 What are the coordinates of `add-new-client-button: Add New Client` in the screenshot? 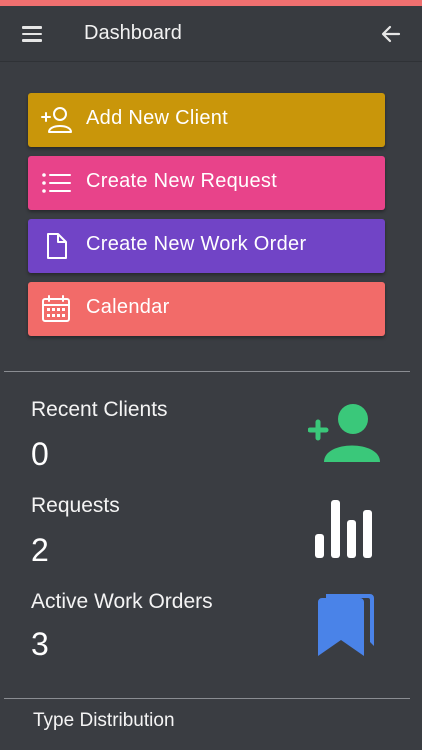 It's located at (206, 120).